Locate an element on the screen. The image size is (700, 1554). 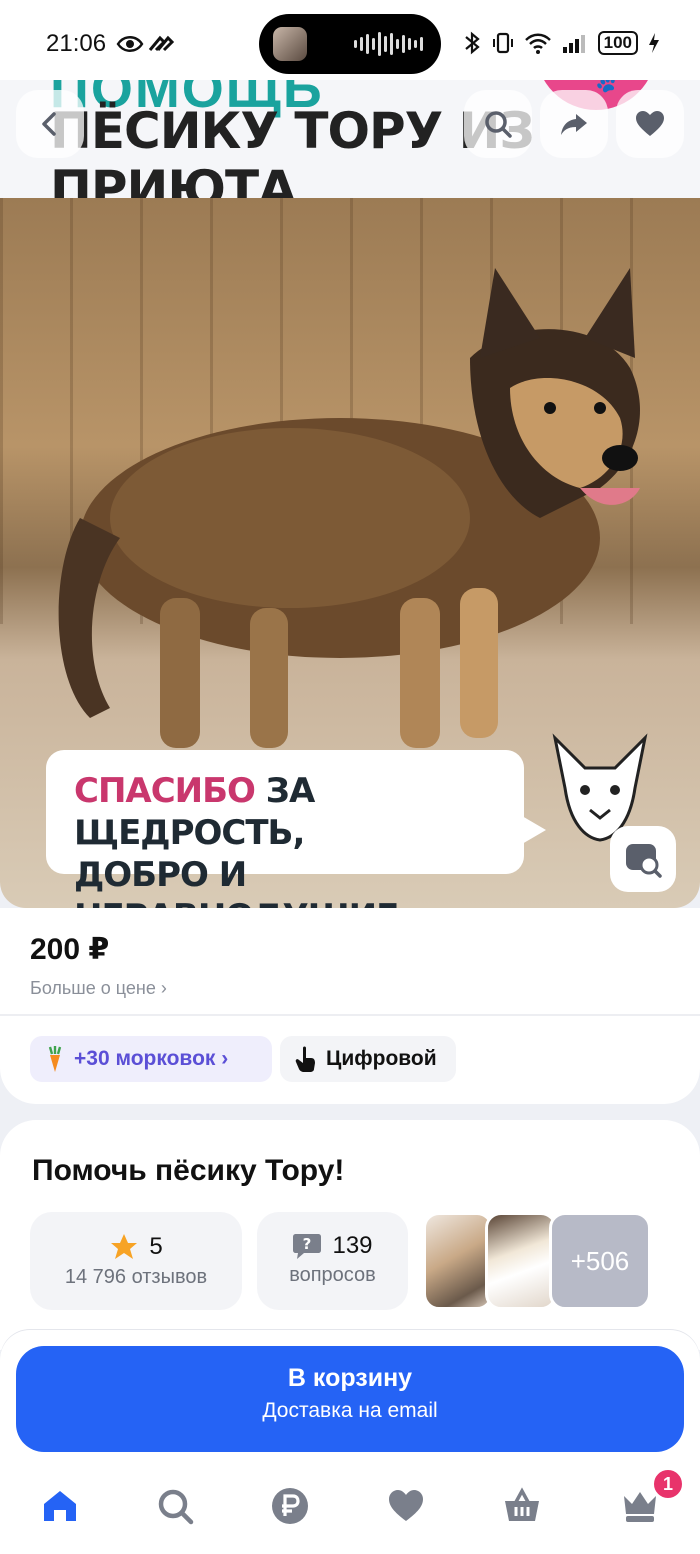
carrot-bonus-chip: +30 морковок › is located at coordinates (151, 1059).